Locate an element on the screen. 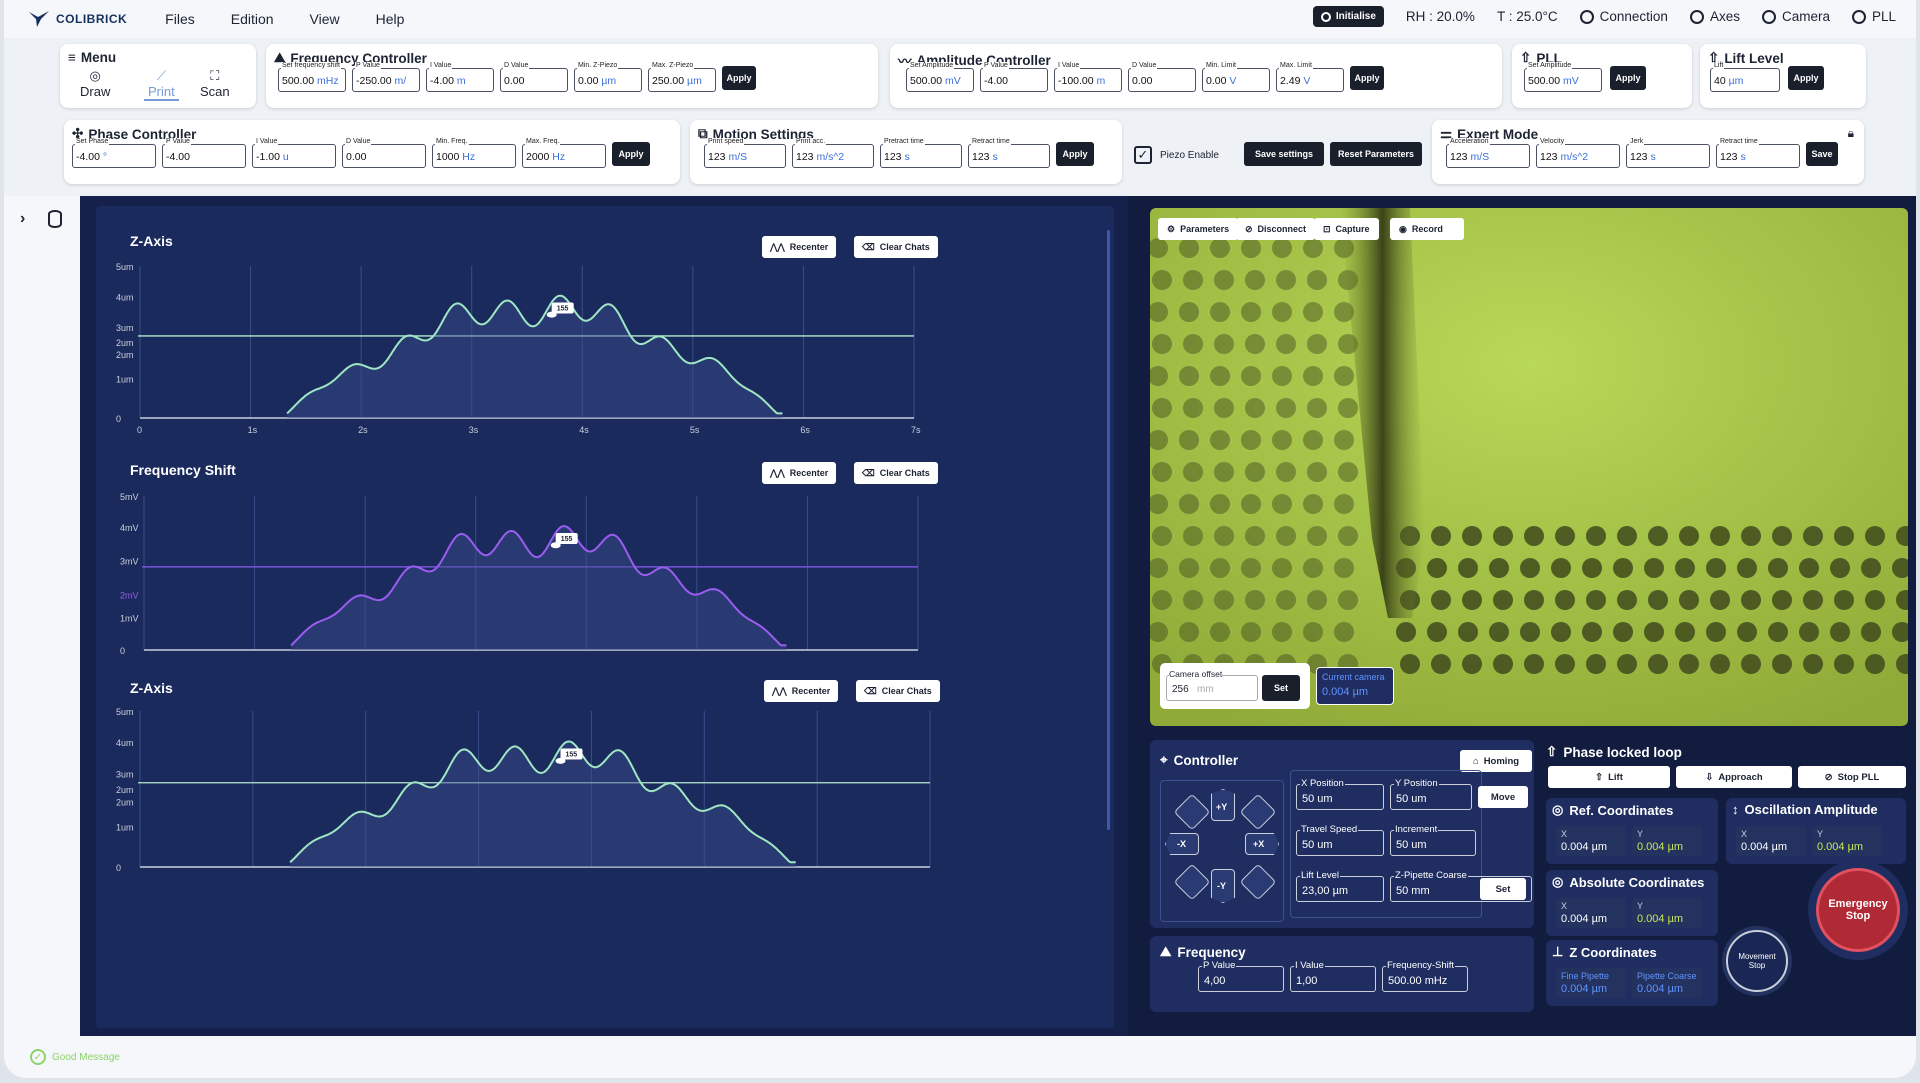 The width and height of the screenshot is (1920, 1083). reset-parameters-button: Reset Parameters is located at coordinates (1376, 154).